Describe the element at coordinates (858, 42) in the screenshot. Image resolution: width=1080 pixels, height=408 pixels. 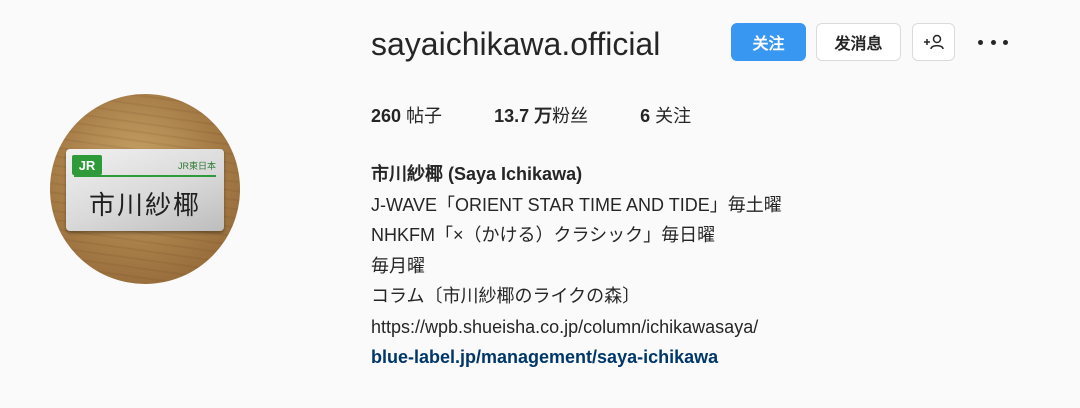
I see `message-button: 发消息` at that location.